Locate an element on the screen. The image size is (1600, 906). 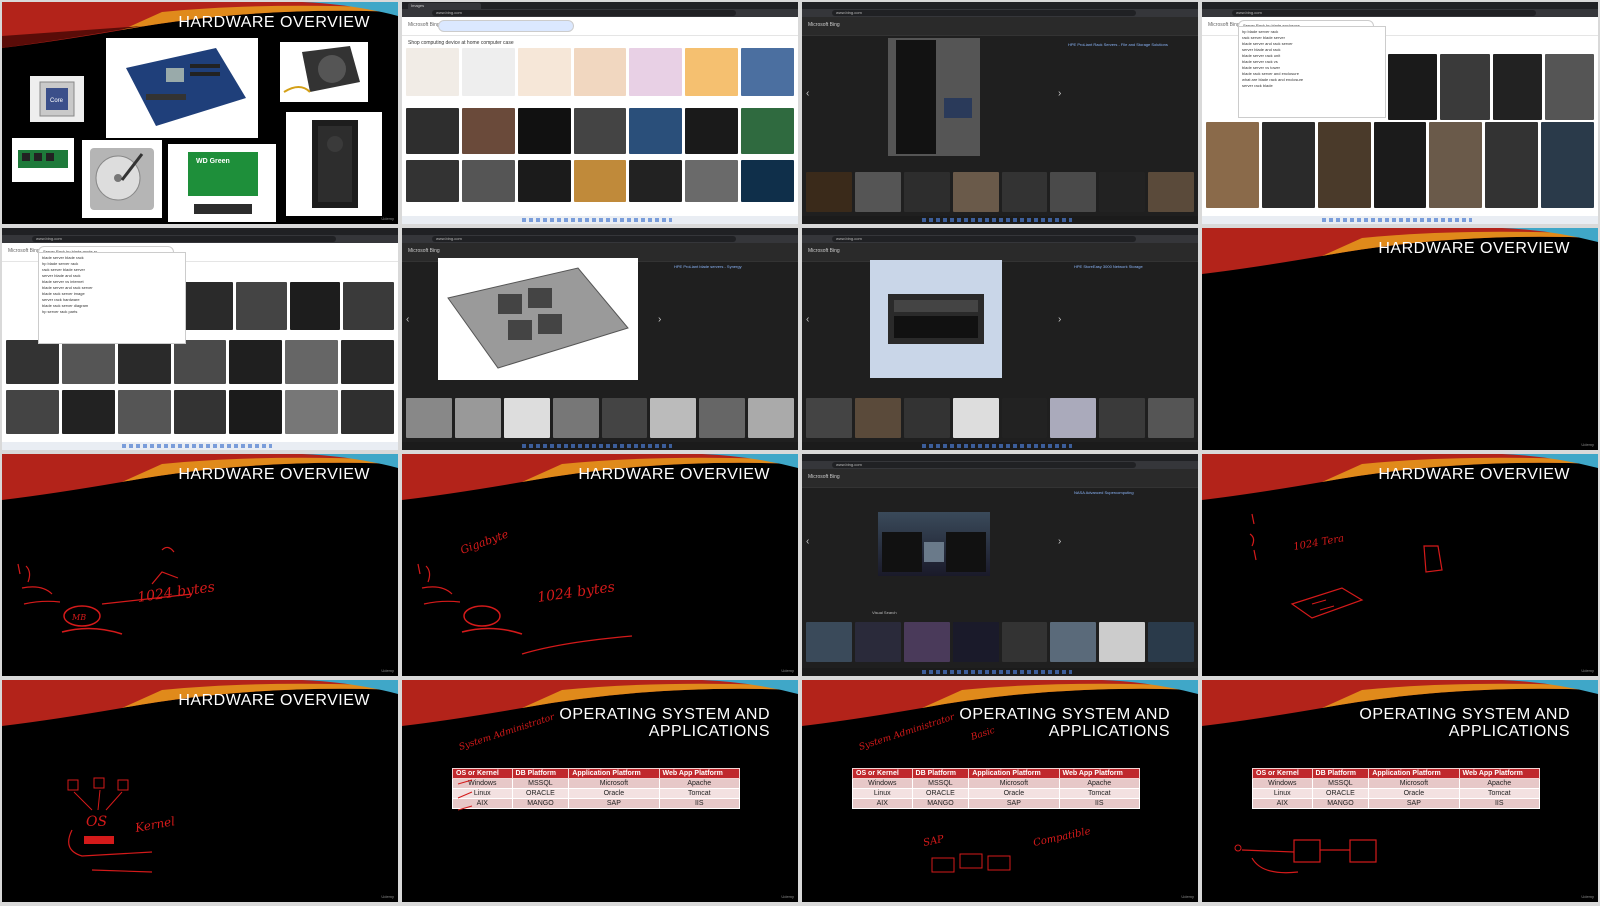
tile-hardware-photos: HARDWARE OVERVIEW Core WD Green Udemy is located at coordinates (200, 113).